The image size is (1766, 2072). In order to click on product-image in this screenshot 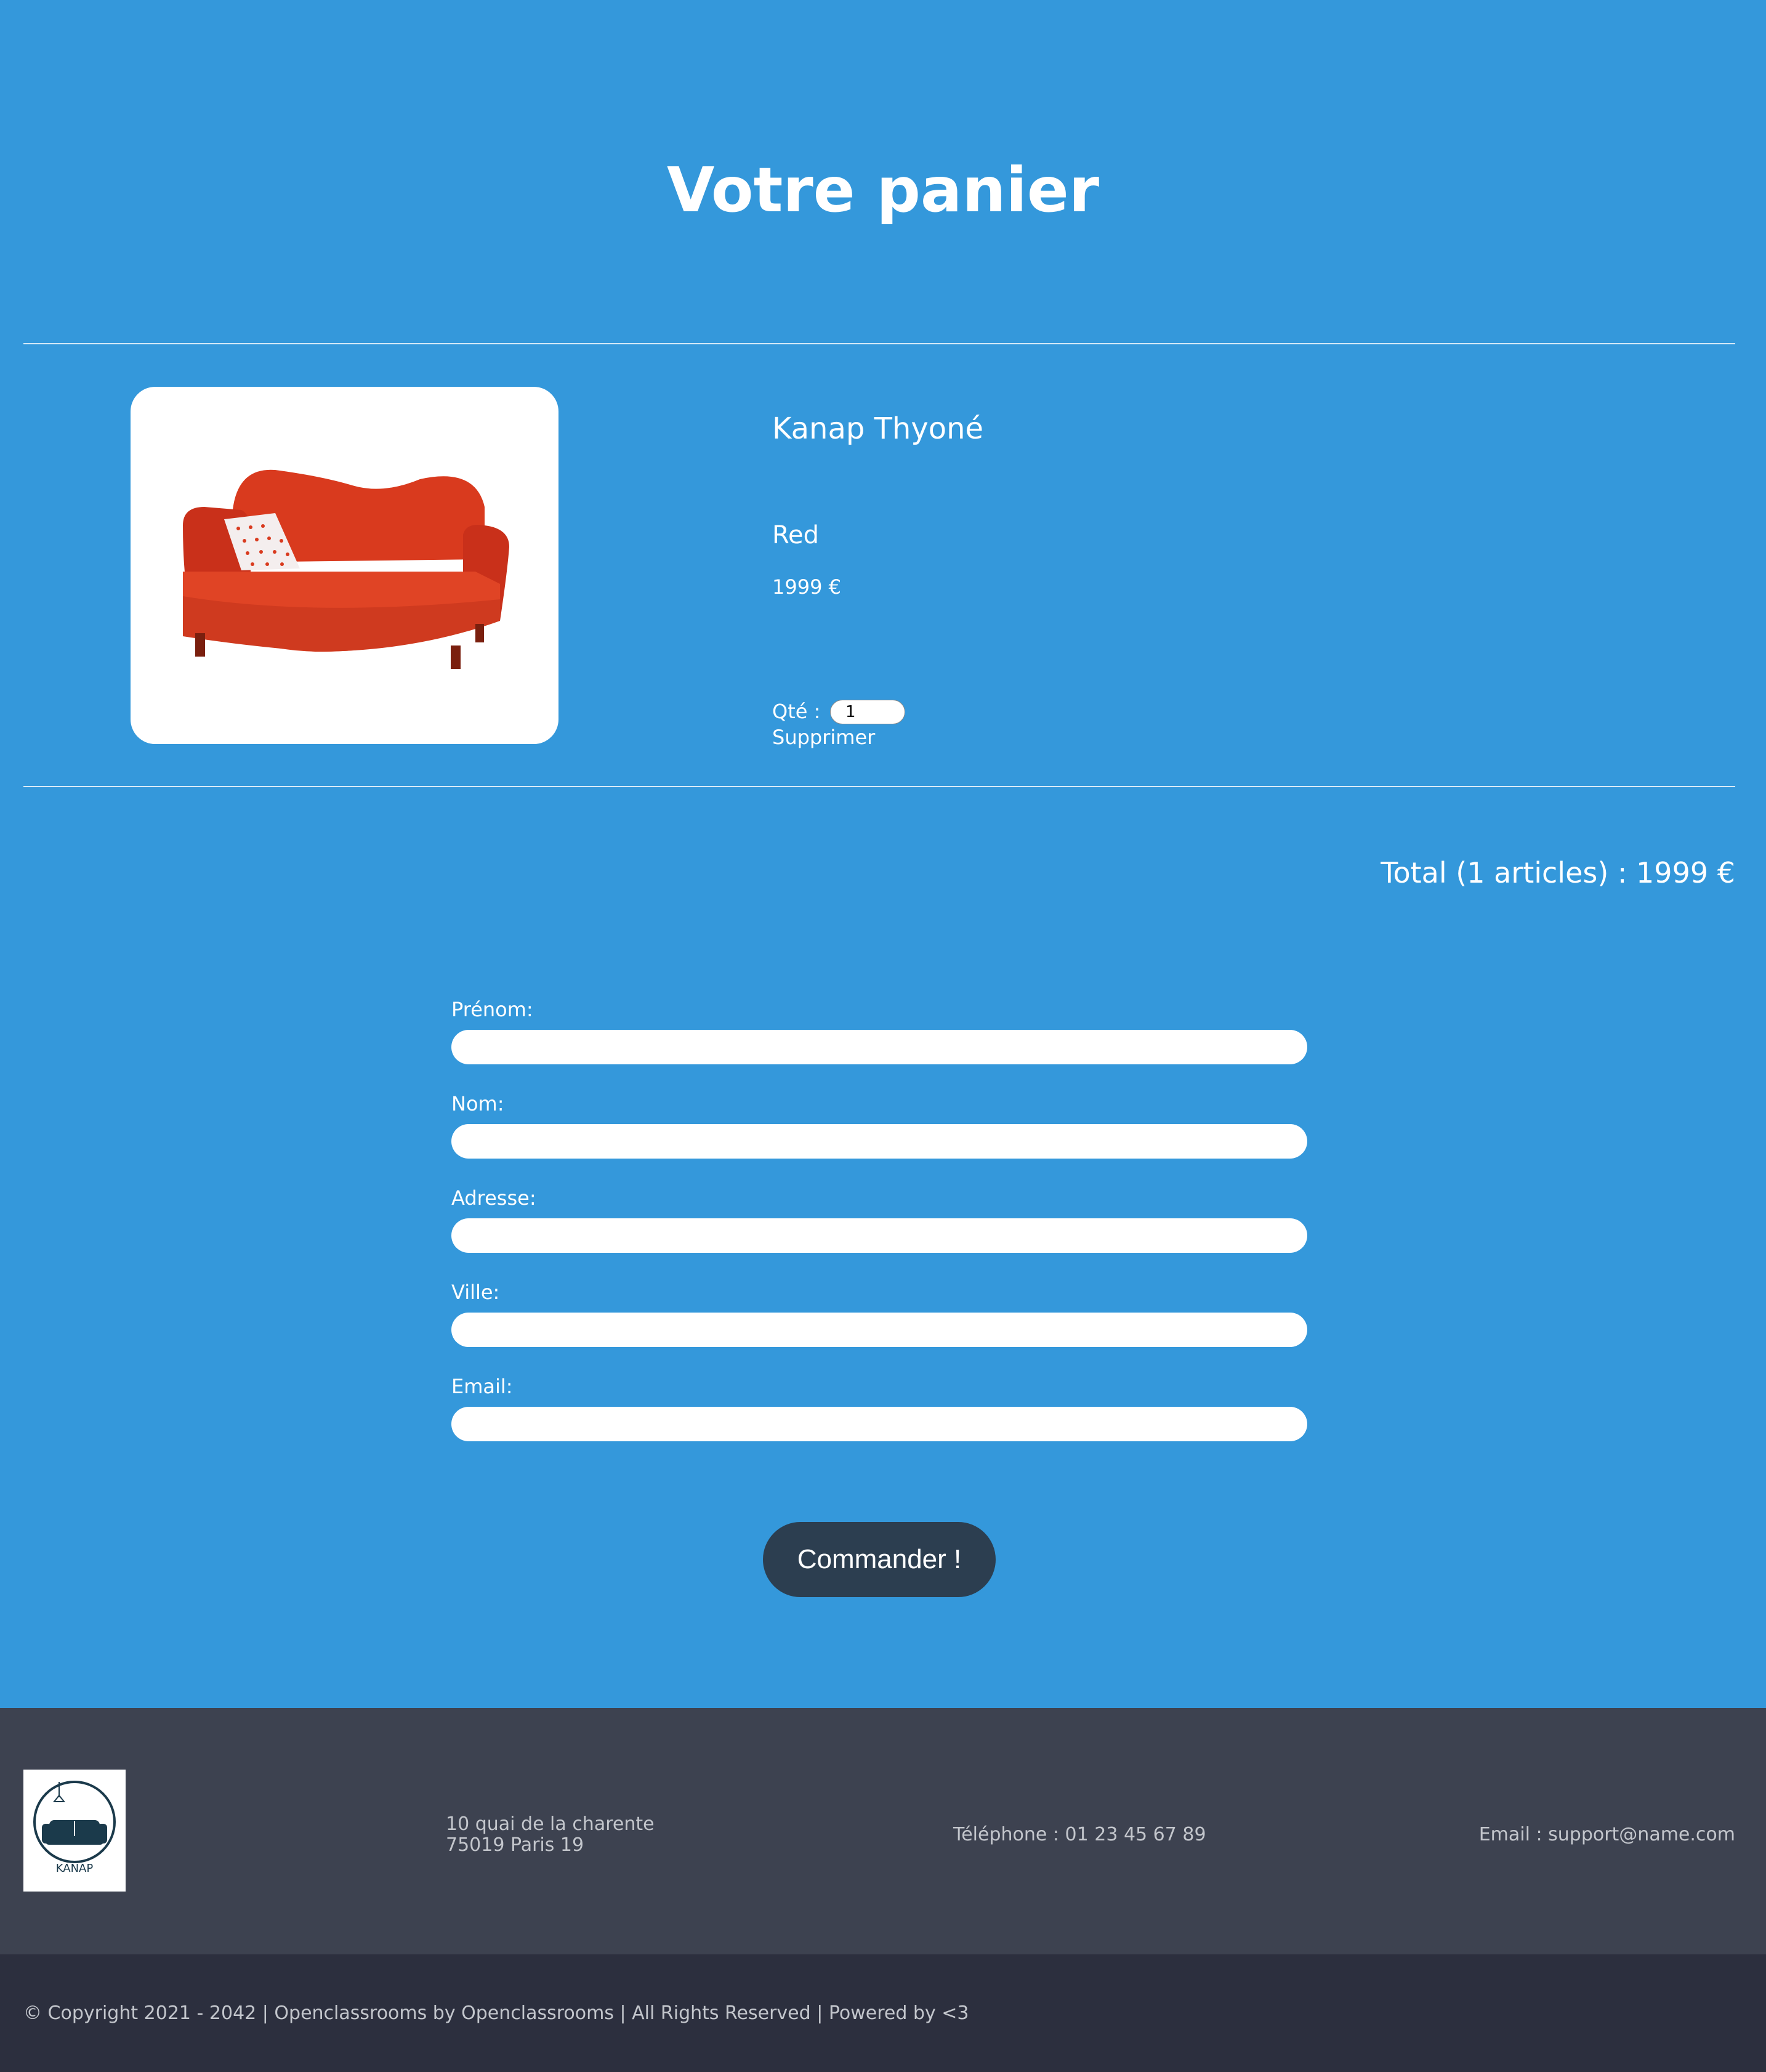, I will do `click(344, 565)`.